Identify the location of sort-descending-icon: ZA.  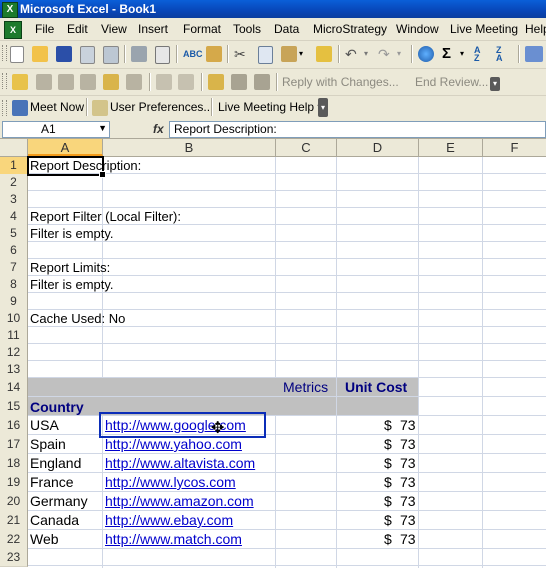
(504, 54).